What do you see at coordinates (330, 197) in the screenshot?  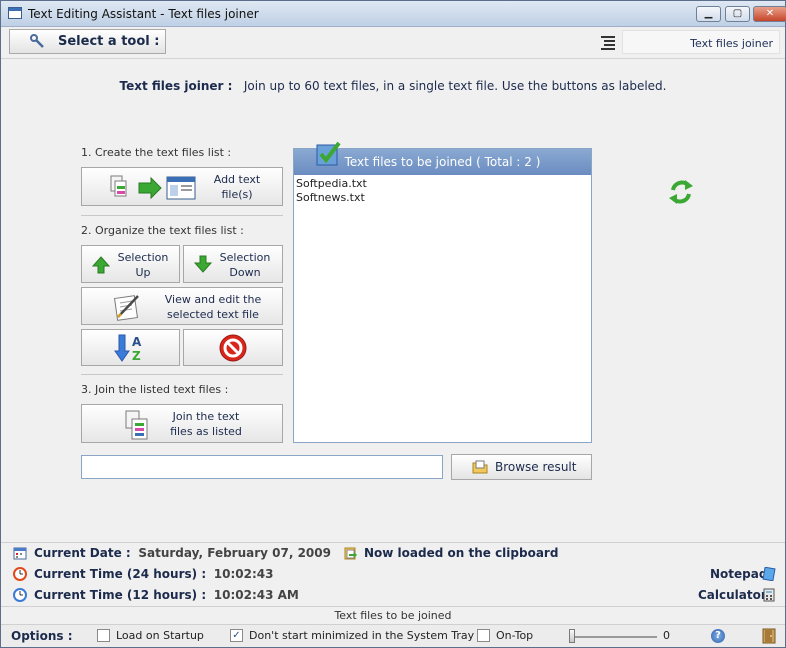 I see `list-item: Softnews.txt` at bounding box center [330, 197].